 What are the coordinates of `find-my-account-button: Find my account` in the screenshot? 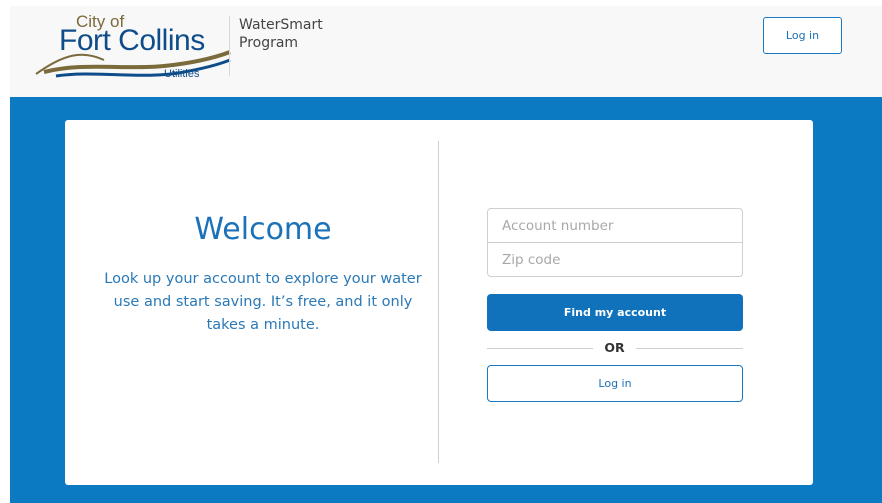 It's located at (615, 312).